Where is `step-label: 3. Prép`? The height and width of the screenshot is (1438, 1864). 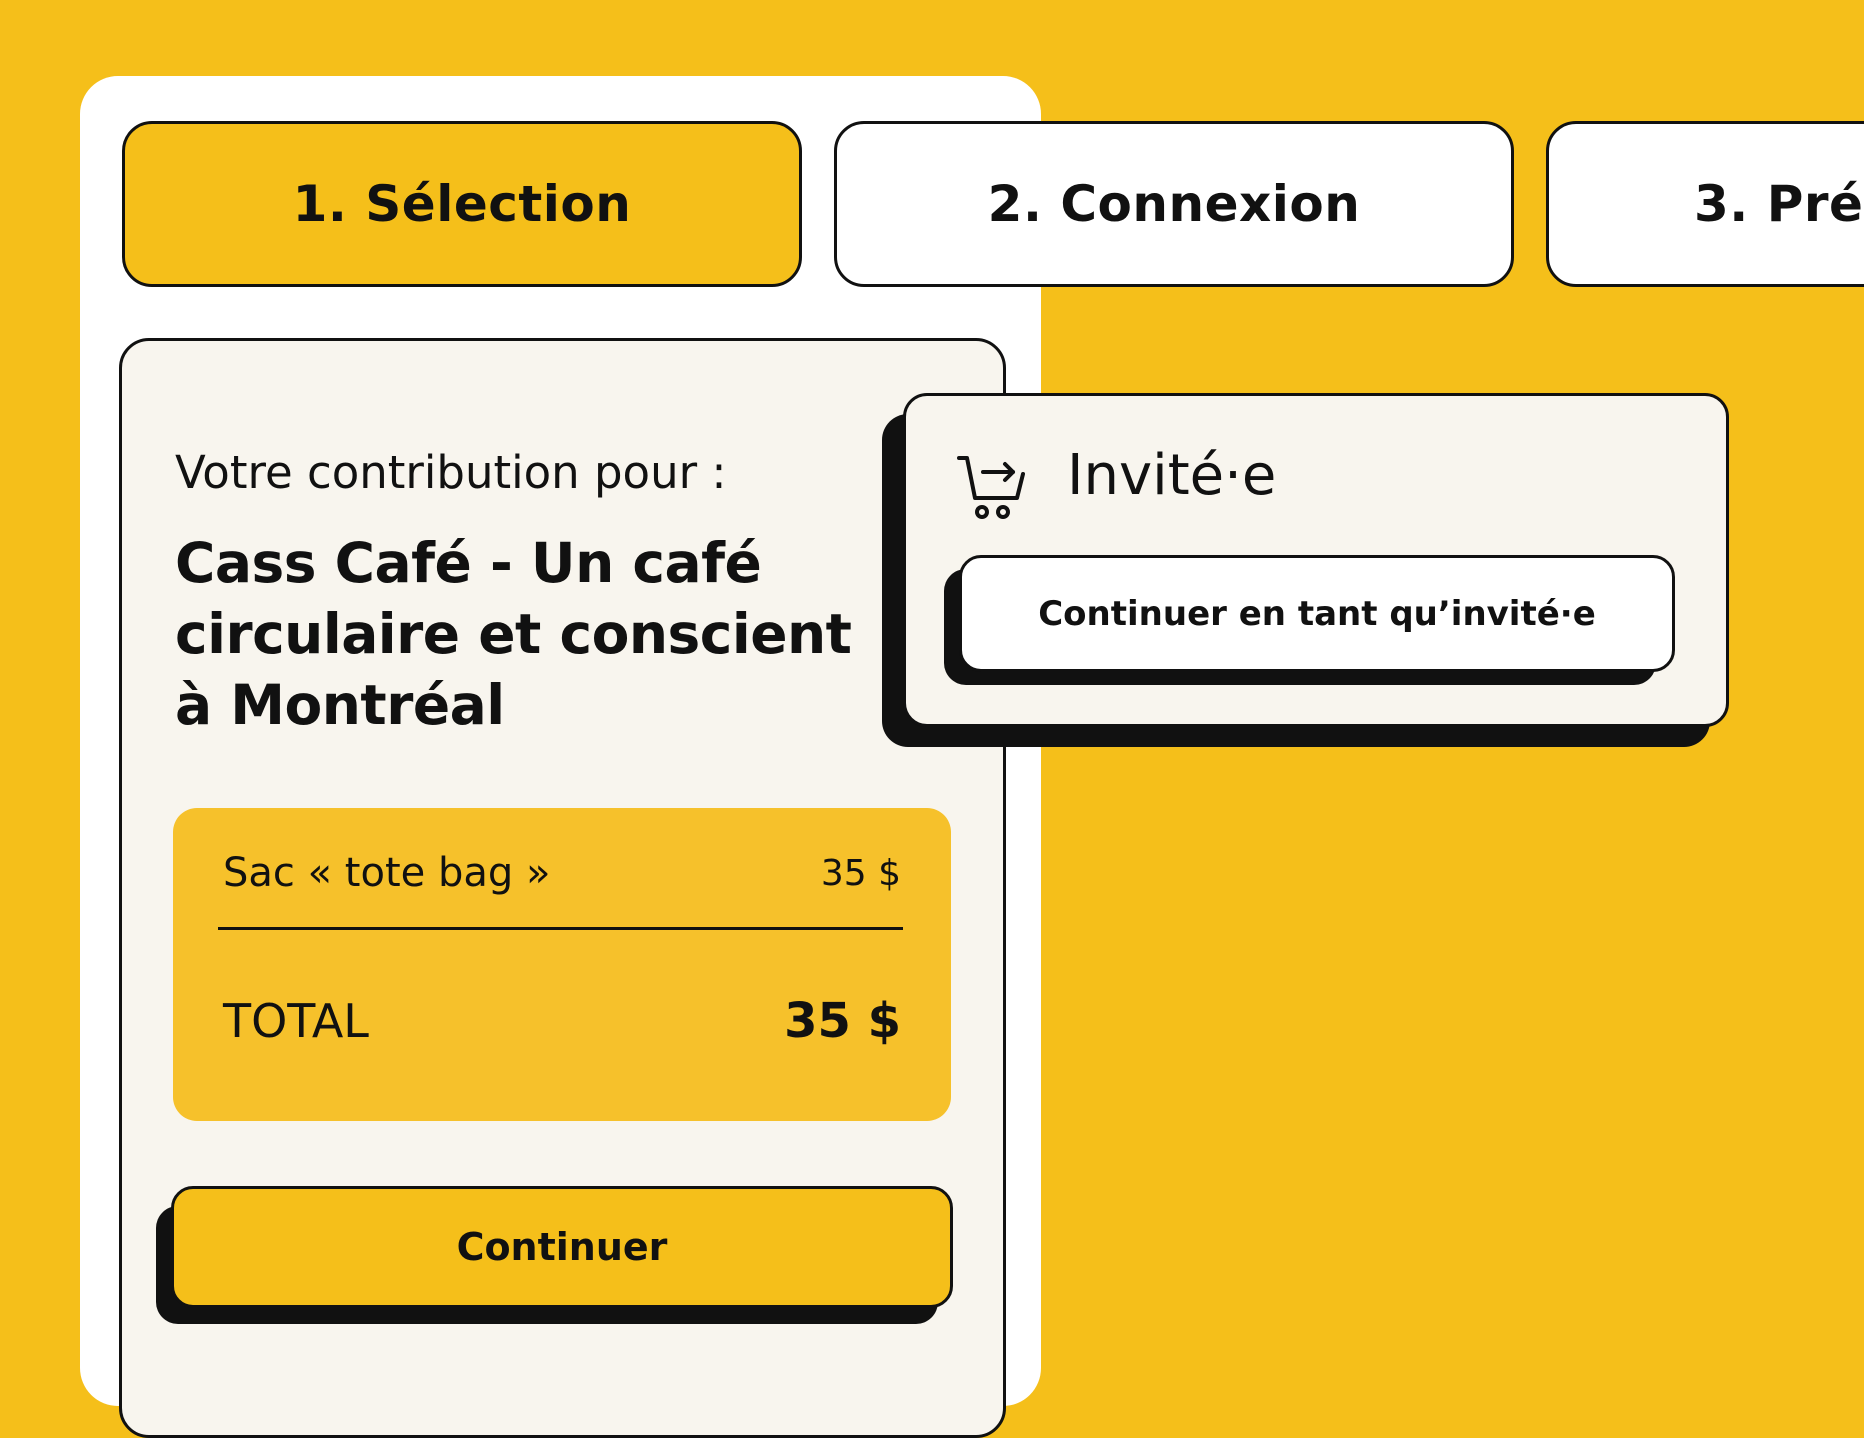 step-label: 3. Prép is located at coordinates (1779, 204).